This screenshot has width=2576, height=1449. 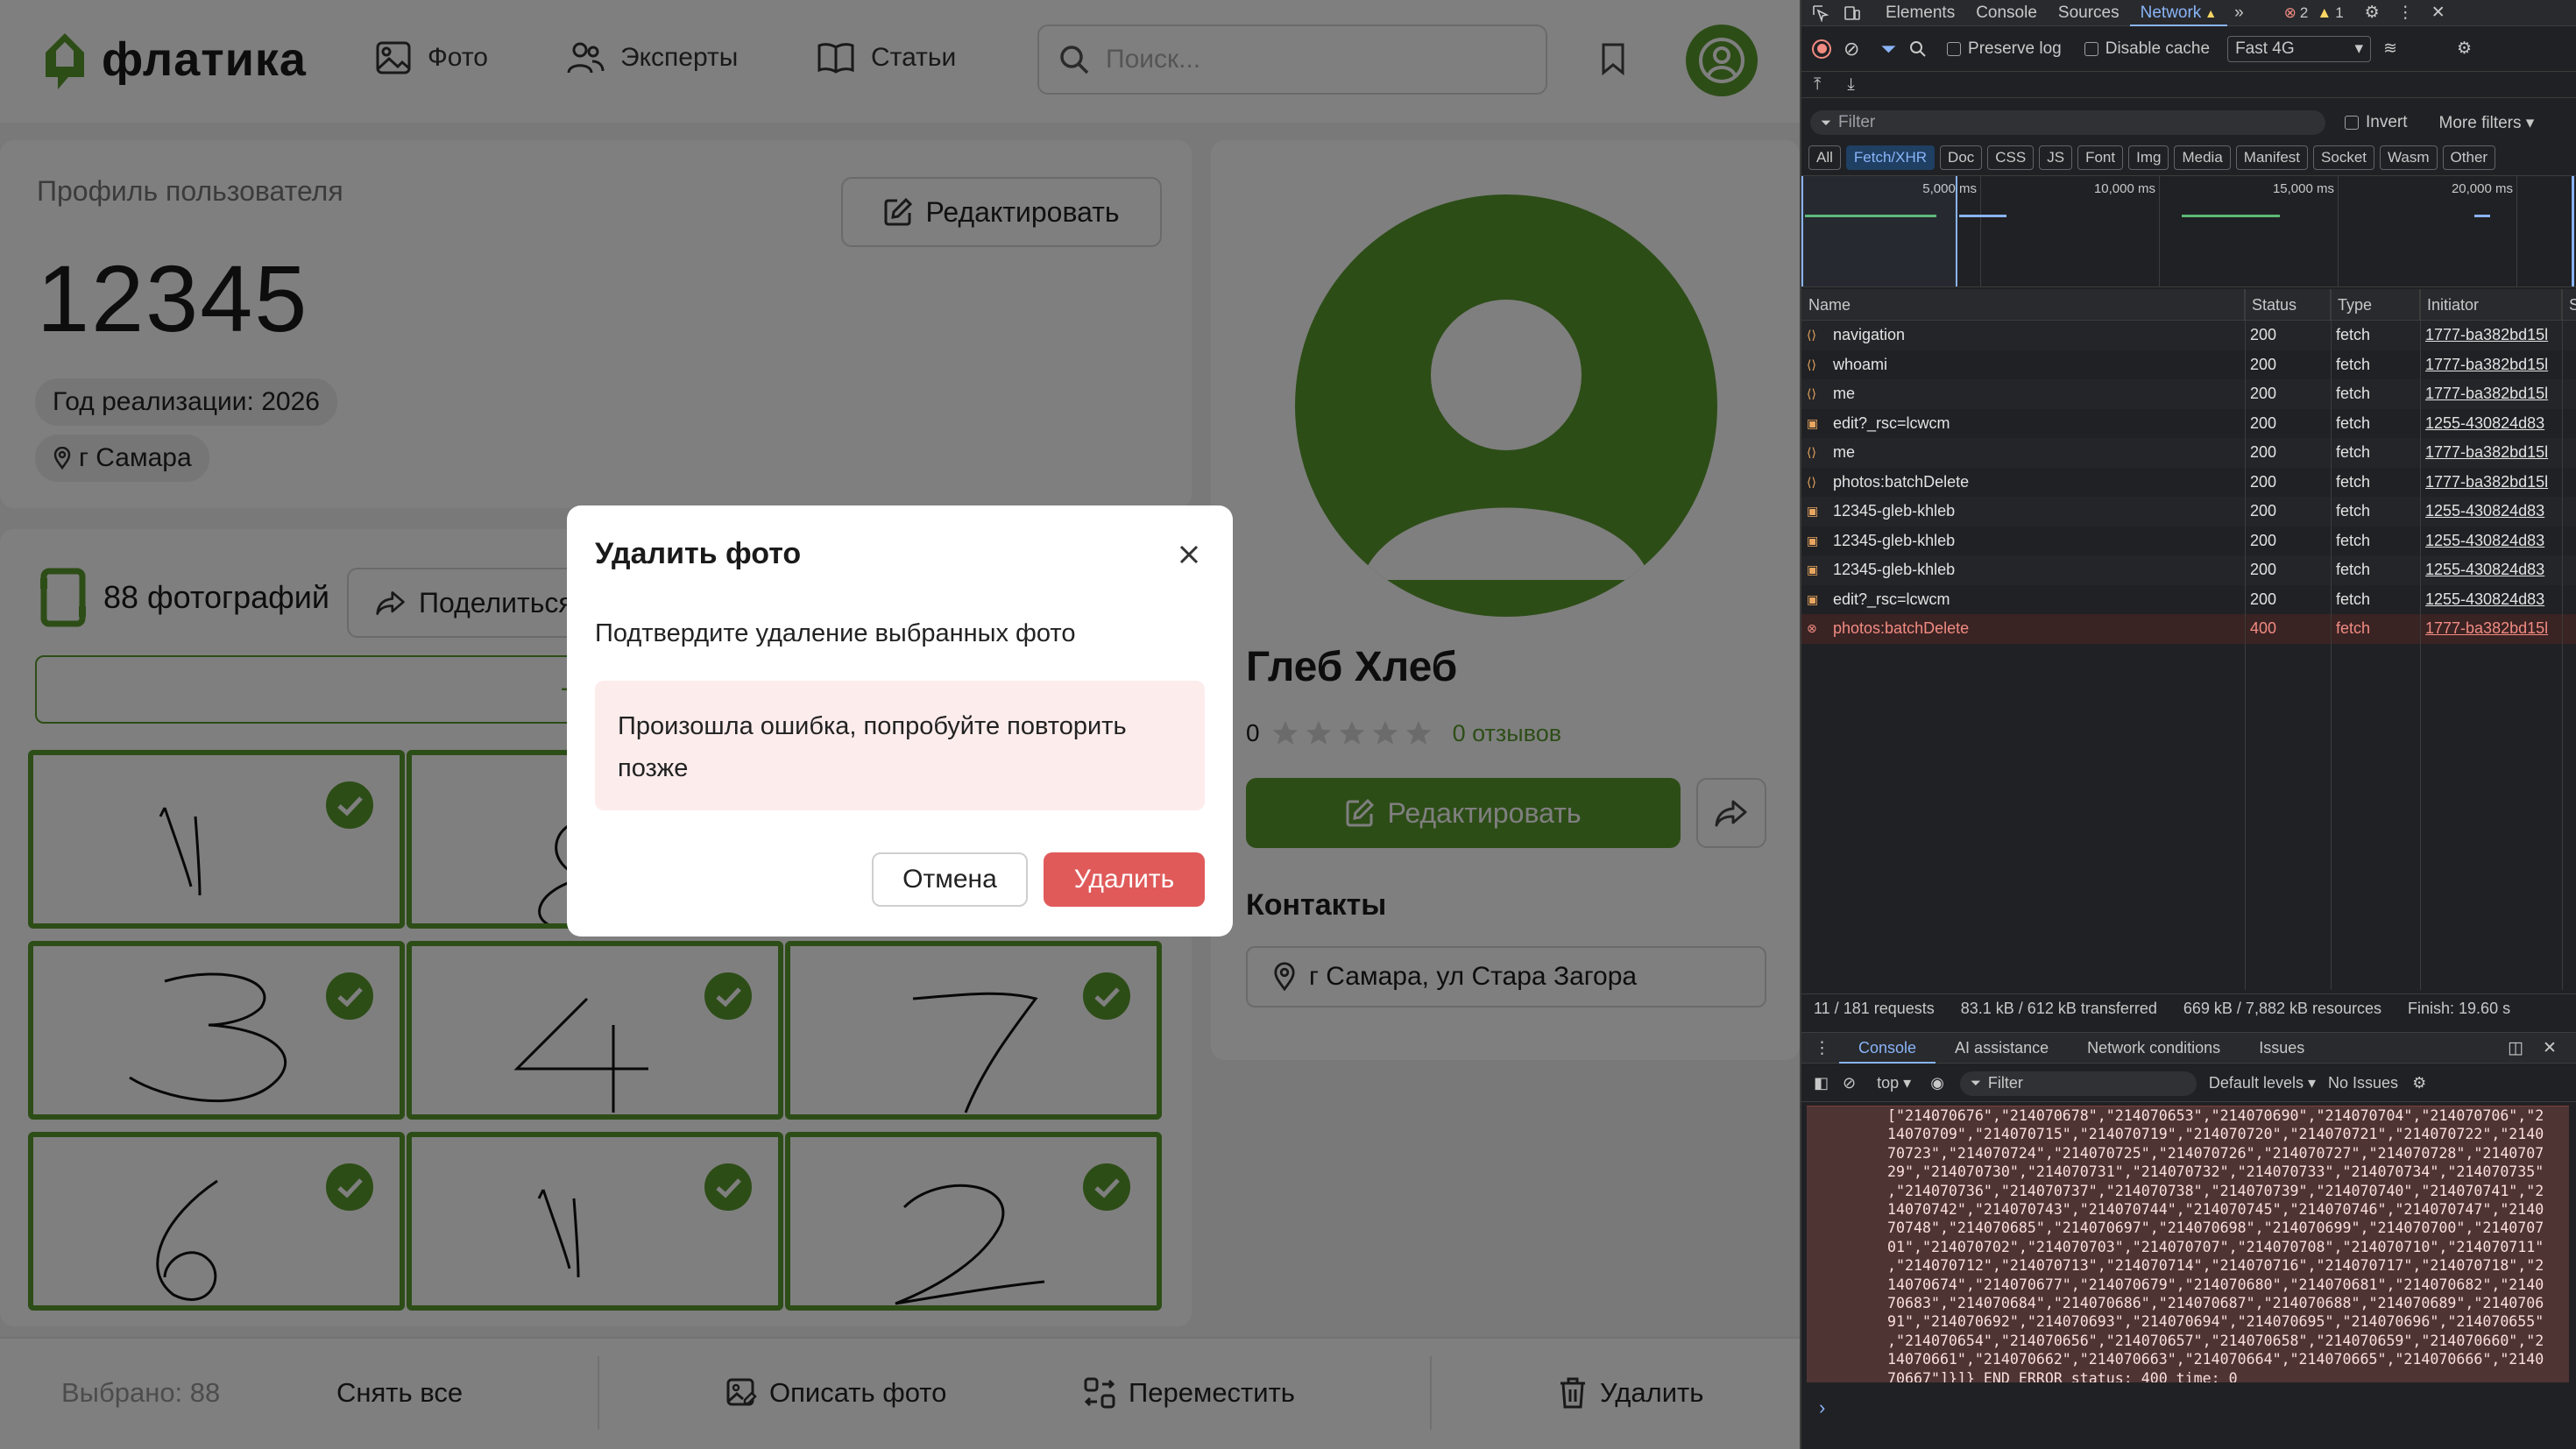 I want to click on request-size: 0.5 kB, so click(x=2571, y=483).